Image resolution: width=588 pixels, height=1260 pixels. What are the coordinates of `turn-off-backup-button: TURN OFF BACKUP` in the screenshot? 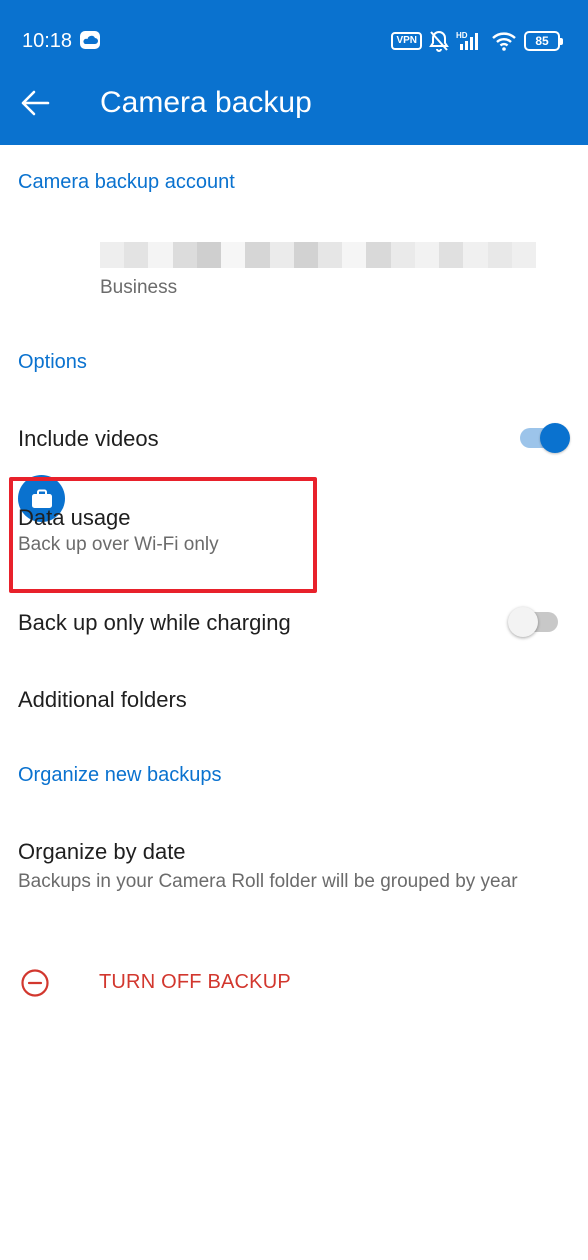 It's located at (168, 982).